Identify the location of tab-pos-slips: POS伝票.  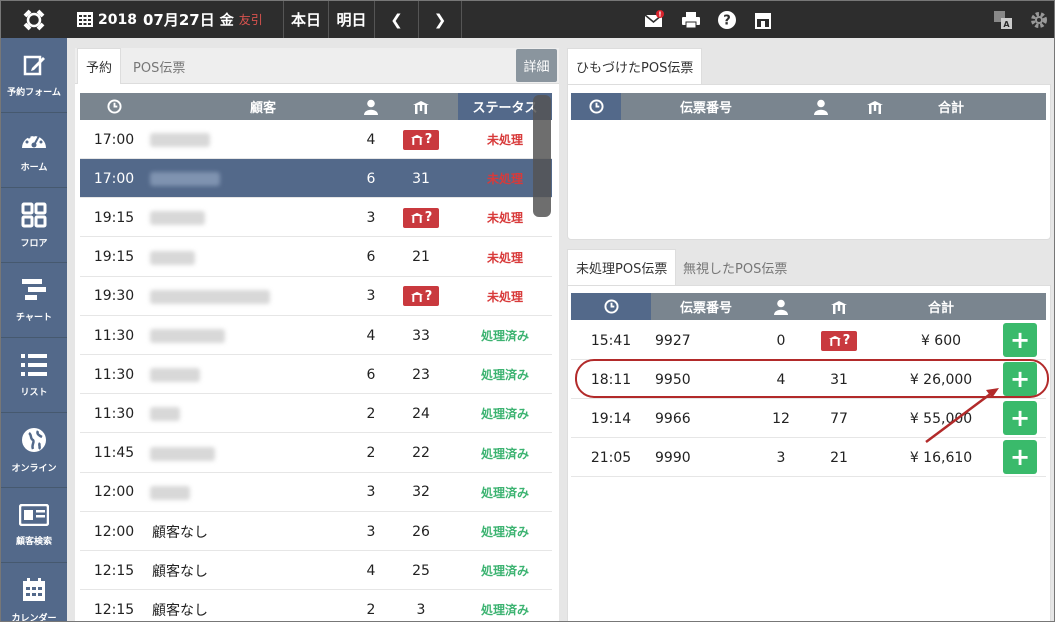
(159, 66).